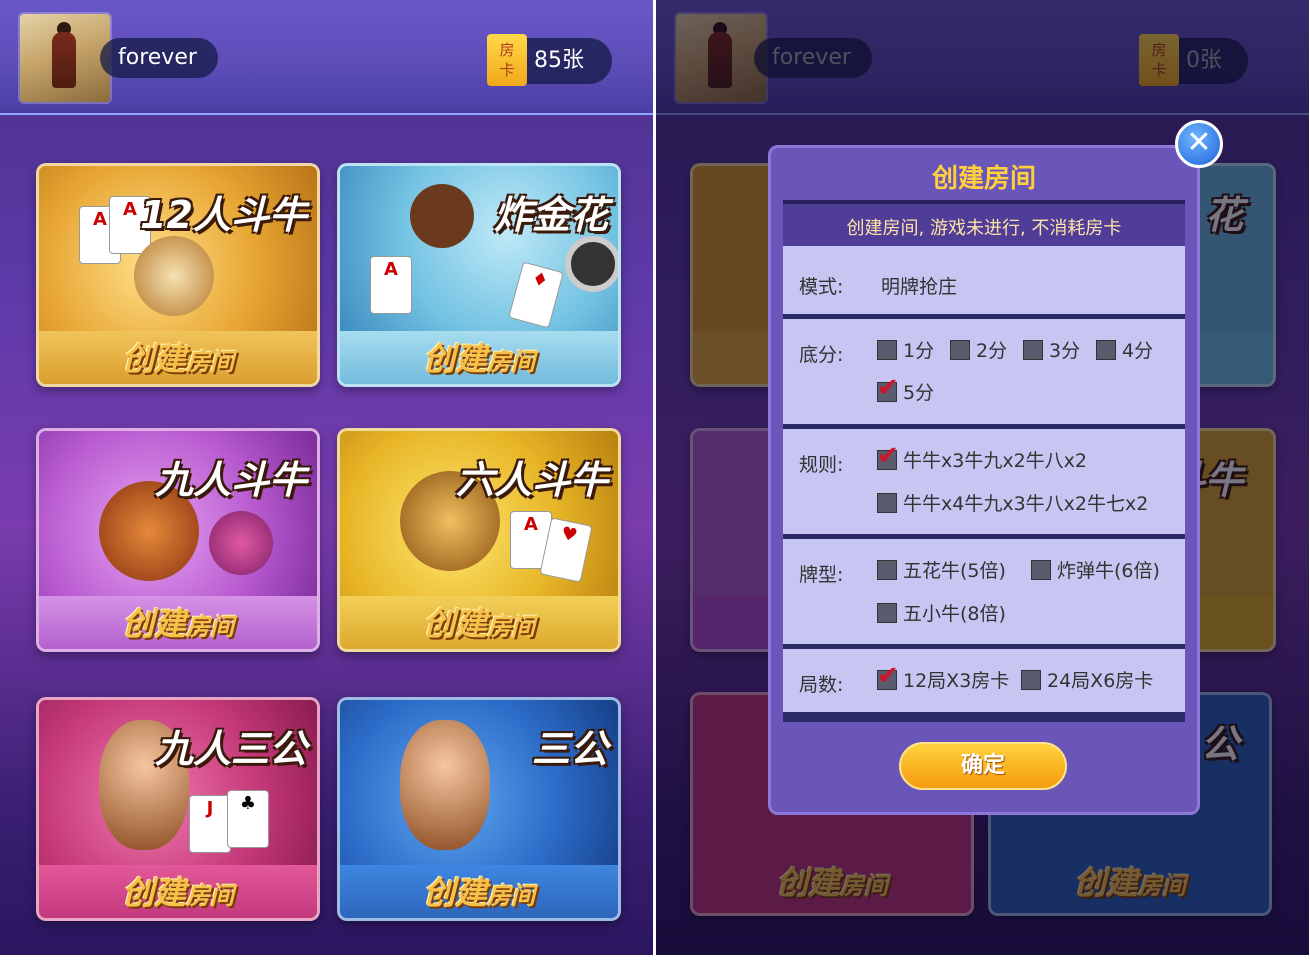 The height and width of the screenshot is (966, 1310). I want to click on base-score-option-1: 1分, so click(905, 351).